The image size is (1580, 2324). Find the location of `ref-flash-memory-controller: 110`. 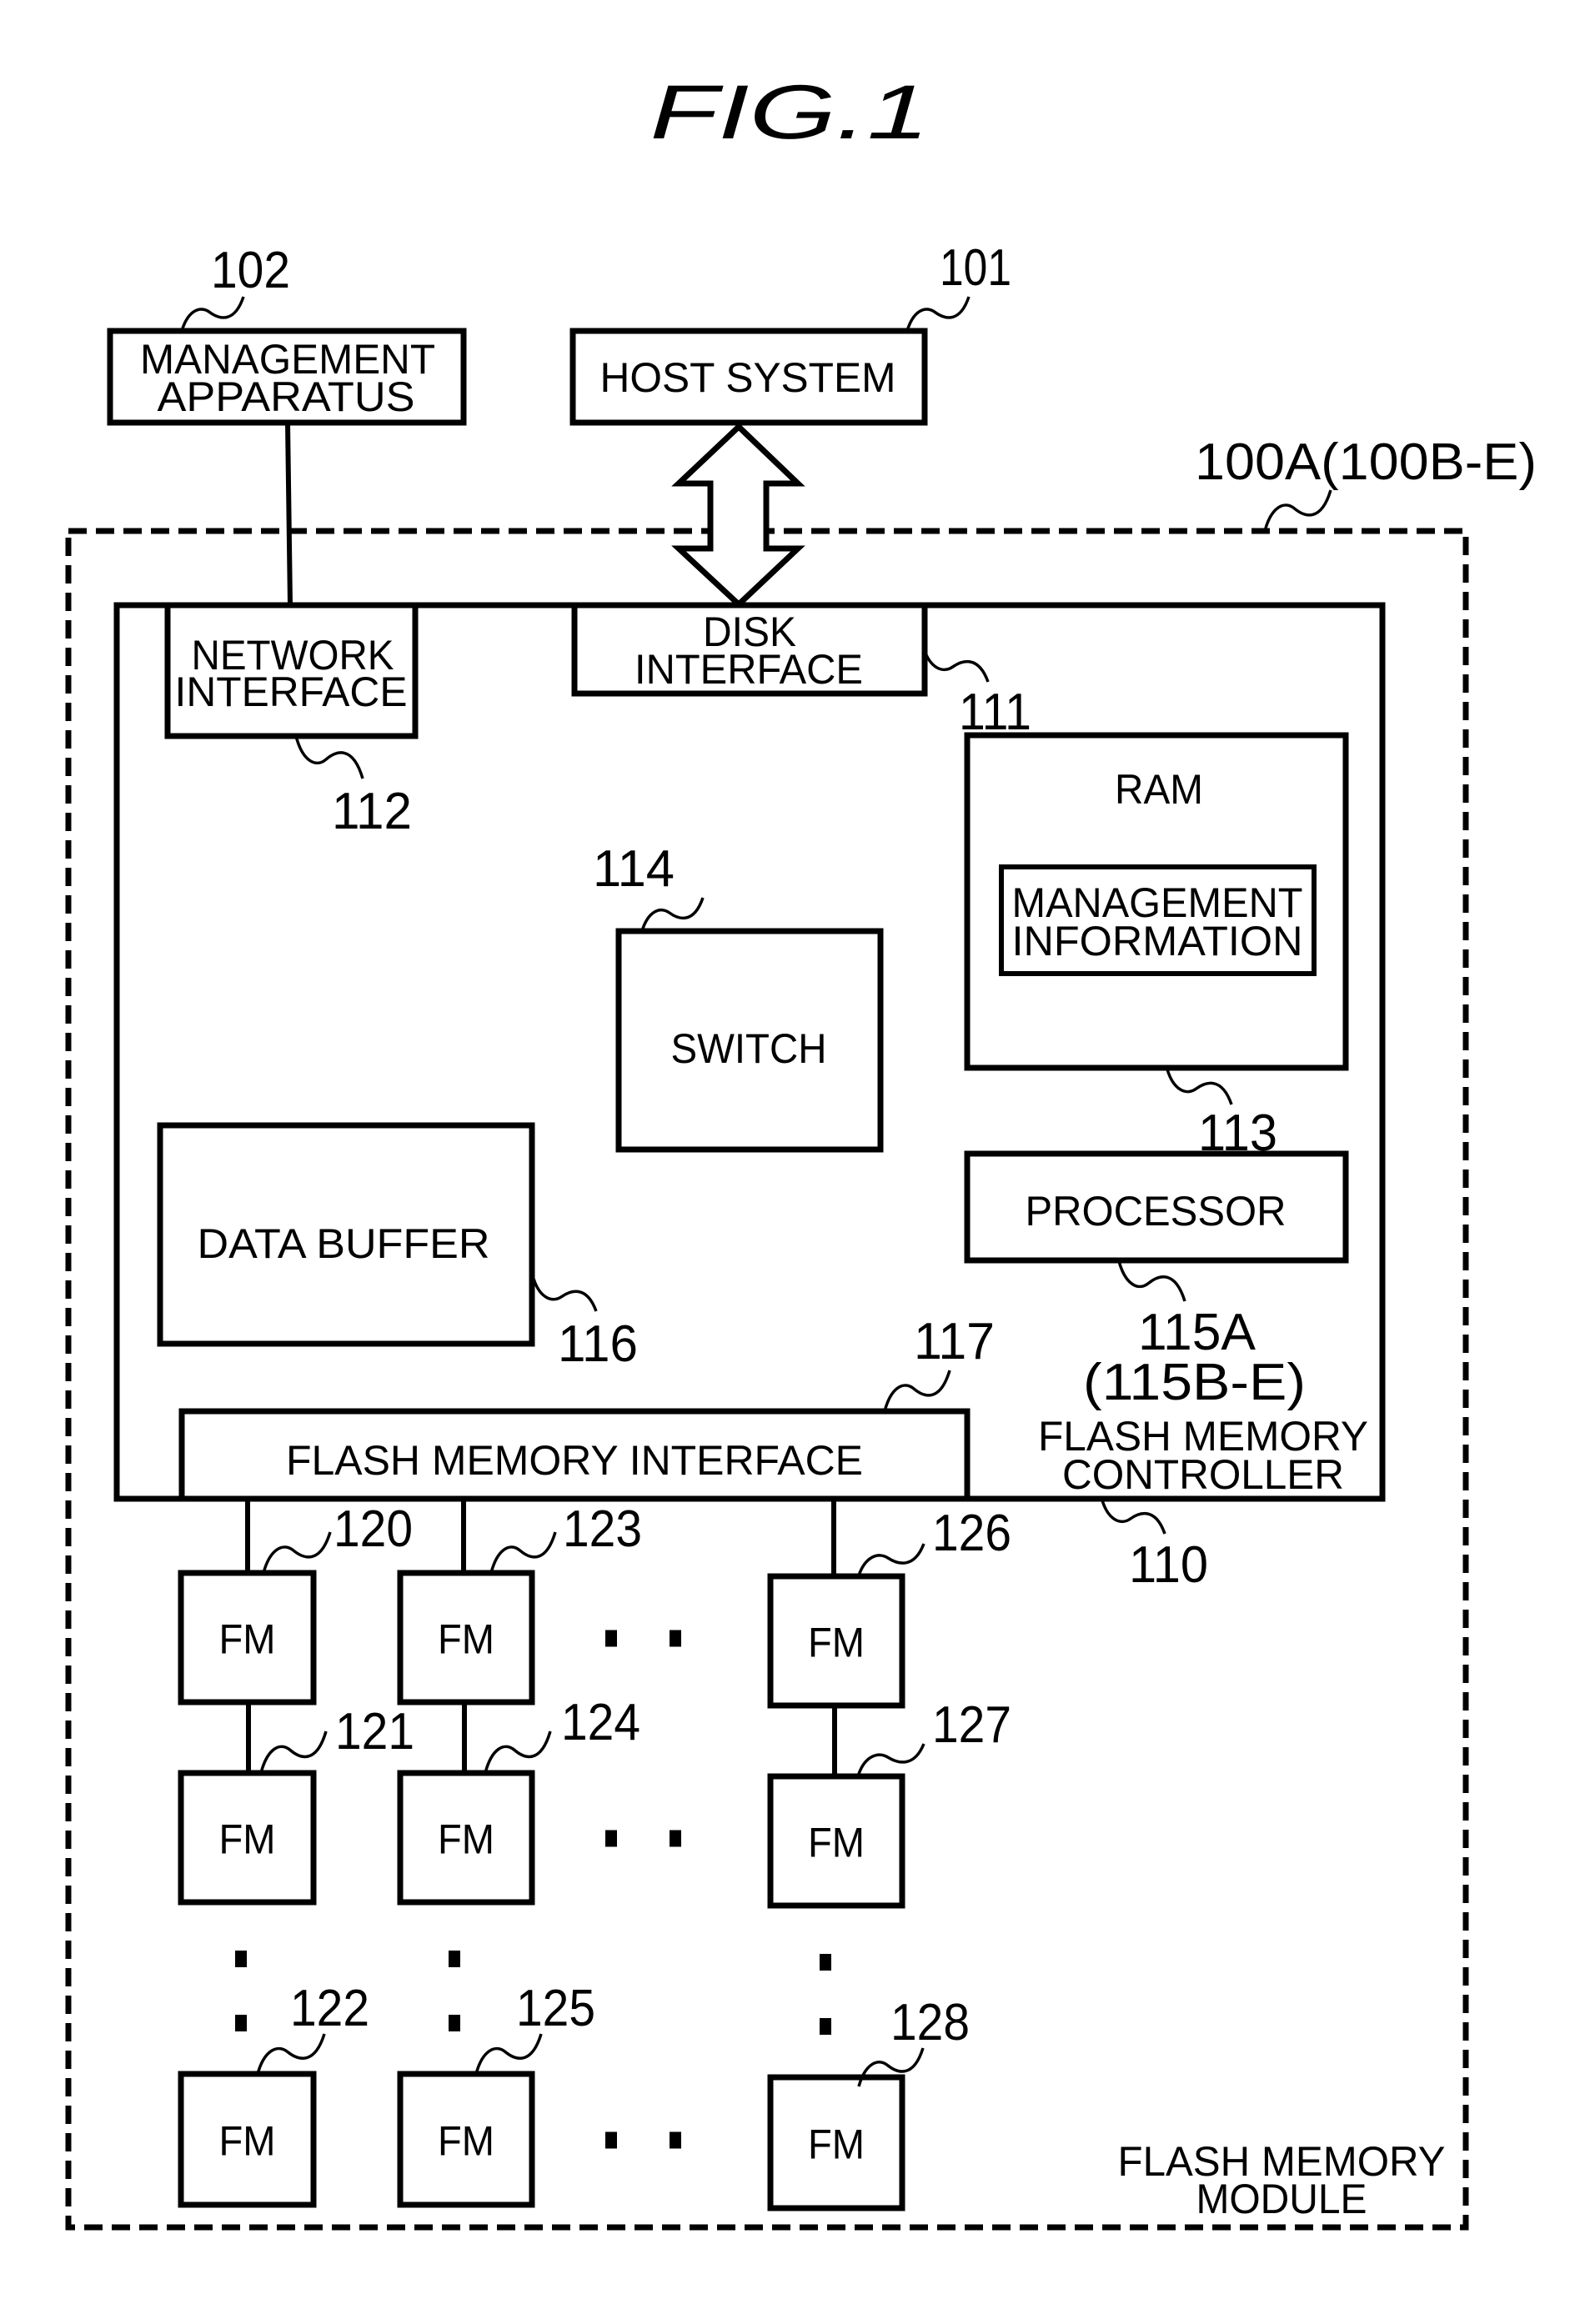

ref-flash-memory-controller: 110 is located at coordinates (1168, 1565).